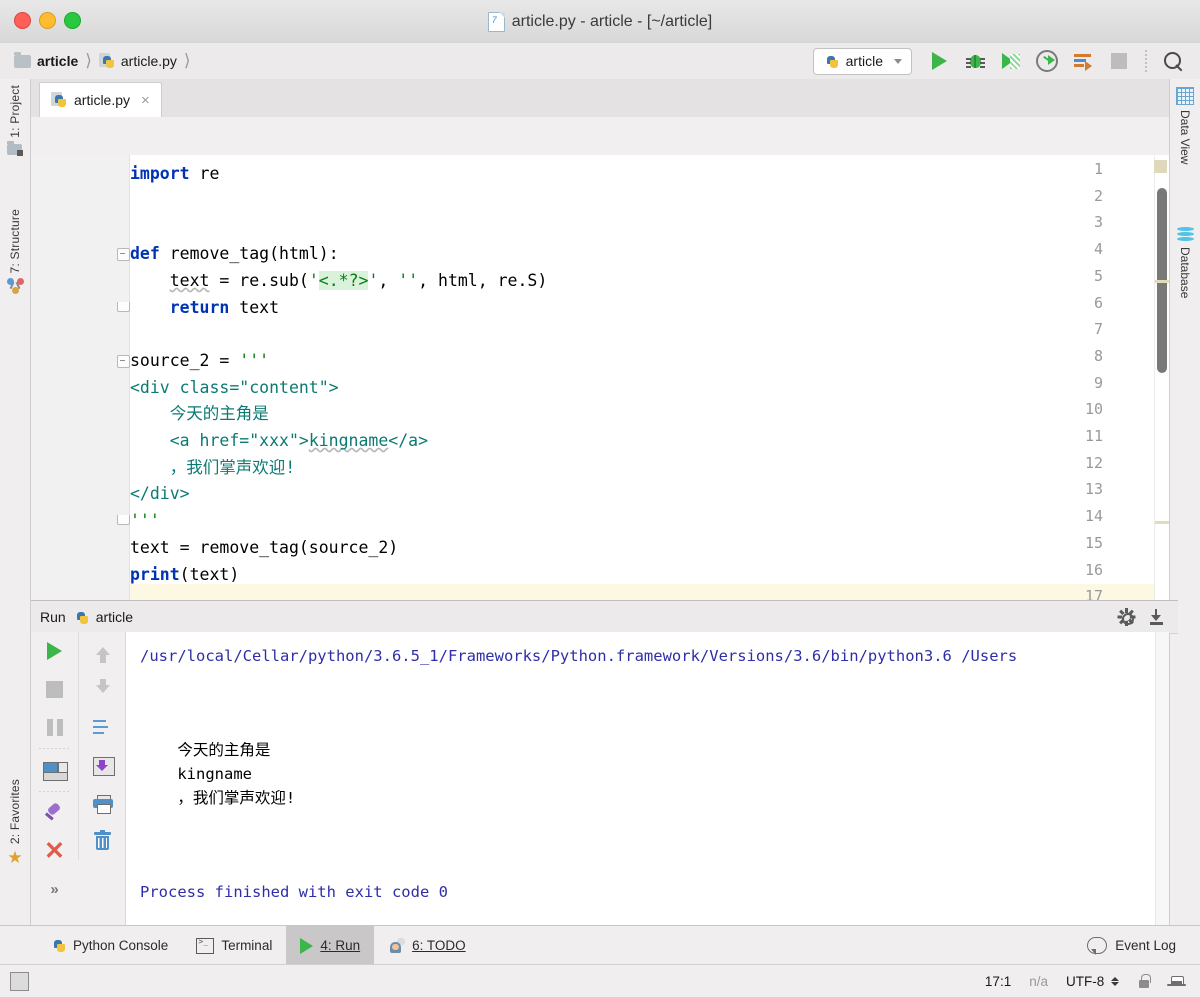 This screenshot has height=997, width=1200. Describe the element at coordinates (80, 377) in the screenshot. I see `editor-gutter` at that location.